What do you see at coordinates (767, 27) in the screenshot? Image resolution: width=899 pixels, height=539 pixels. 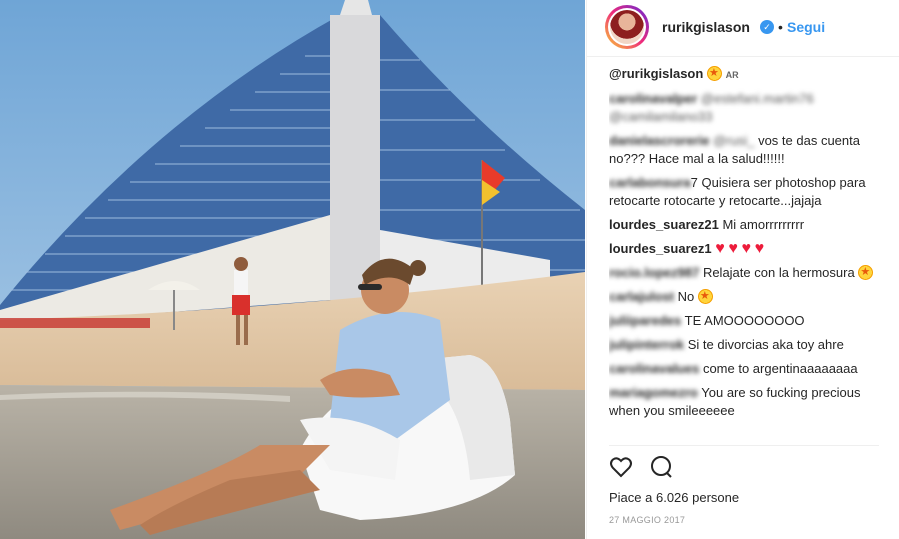 I see `verified-badge-icon: ✓` at bounding box center [767, 27].